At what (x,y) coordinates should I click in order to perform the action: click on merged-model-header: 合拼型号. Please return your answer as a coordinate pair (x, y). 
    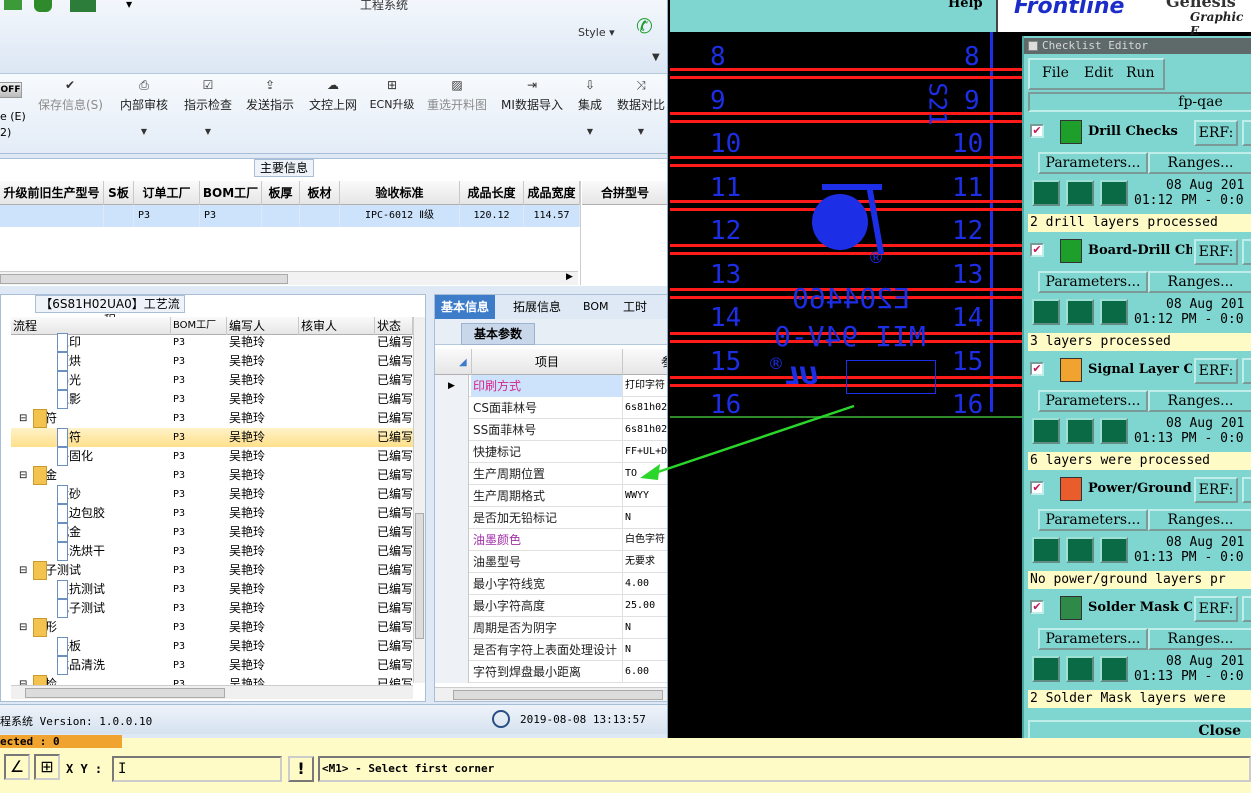
    Looking at the image, I should click on (624, 193).